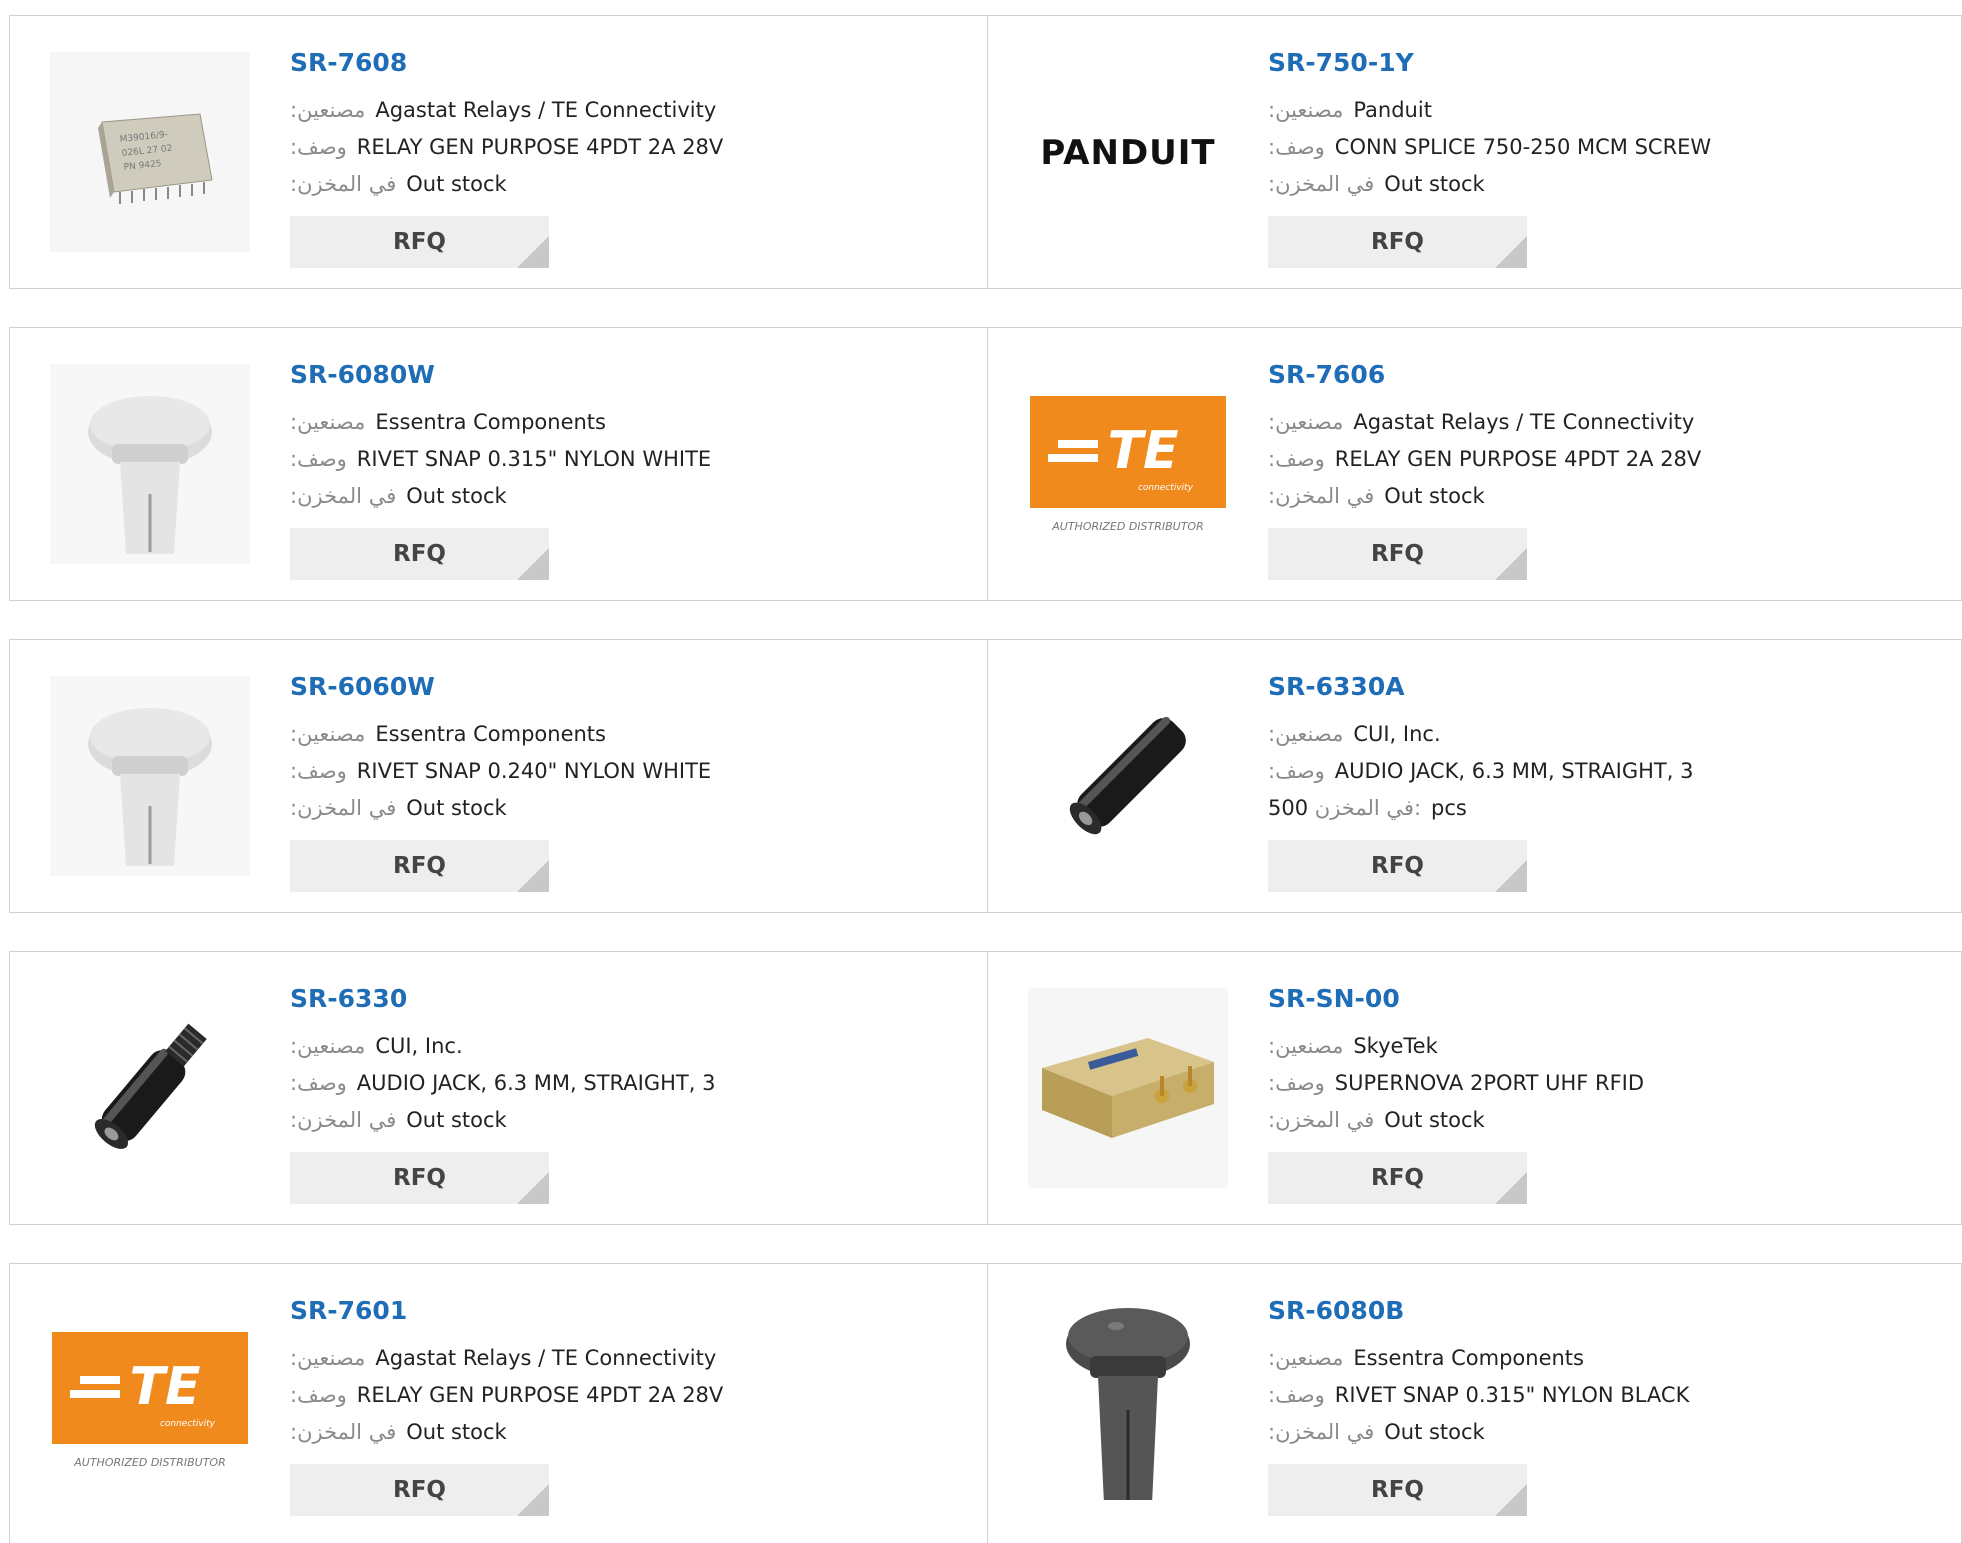 This screenshot has height=1543, width=1962. I want to click on part-number-link: SR-7601, so click(620, 1311).